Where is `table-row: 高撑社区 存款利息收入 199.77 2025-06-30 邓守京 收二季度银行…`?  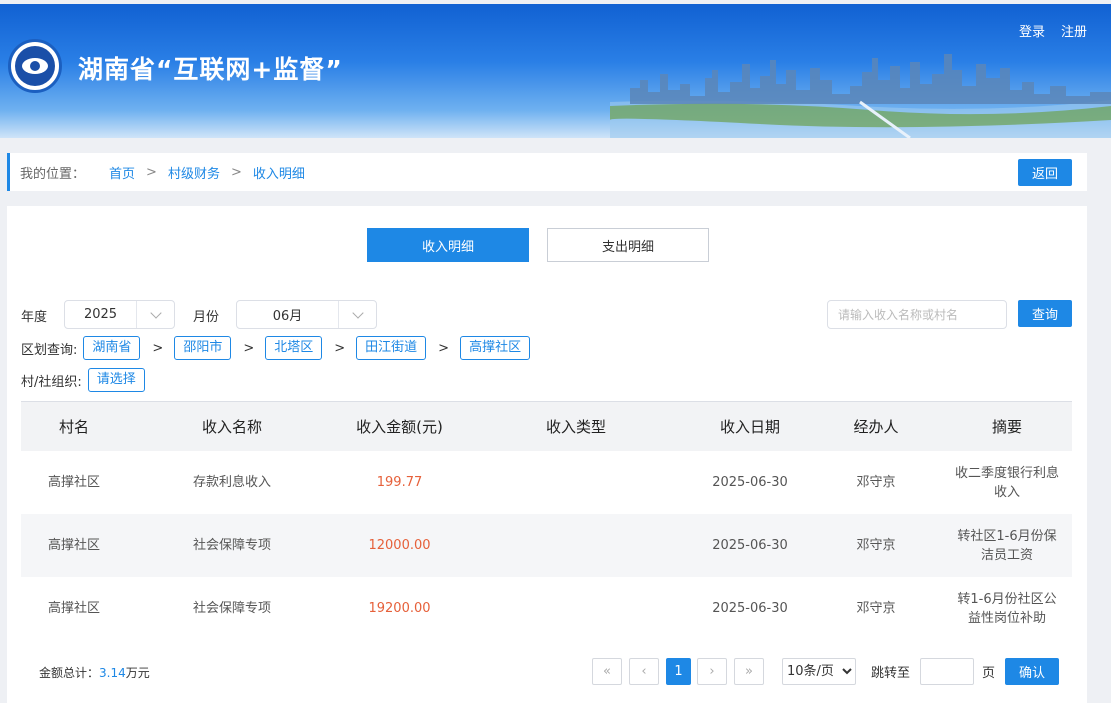
table-row: 高撑社区 存款利息收入 199.77 2025-06-30 邓守京 收二季度银行… is located at coordinates (546, 482).